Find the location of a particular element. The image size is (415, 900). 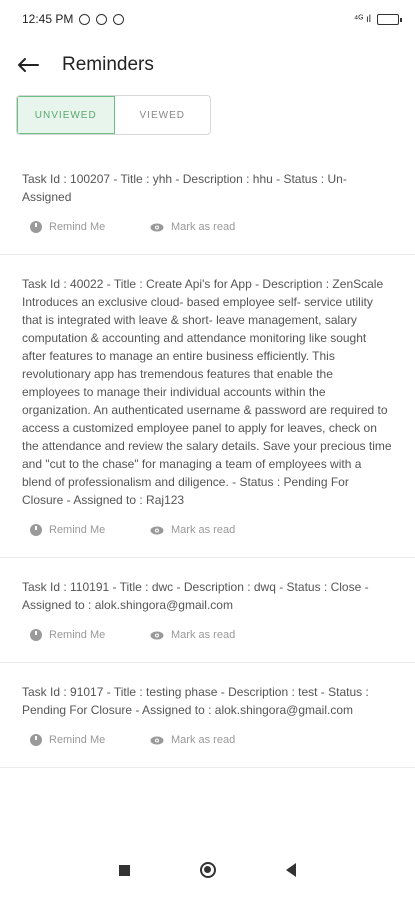

status-time: 12:45 PM is located at coordinates (48, 19).